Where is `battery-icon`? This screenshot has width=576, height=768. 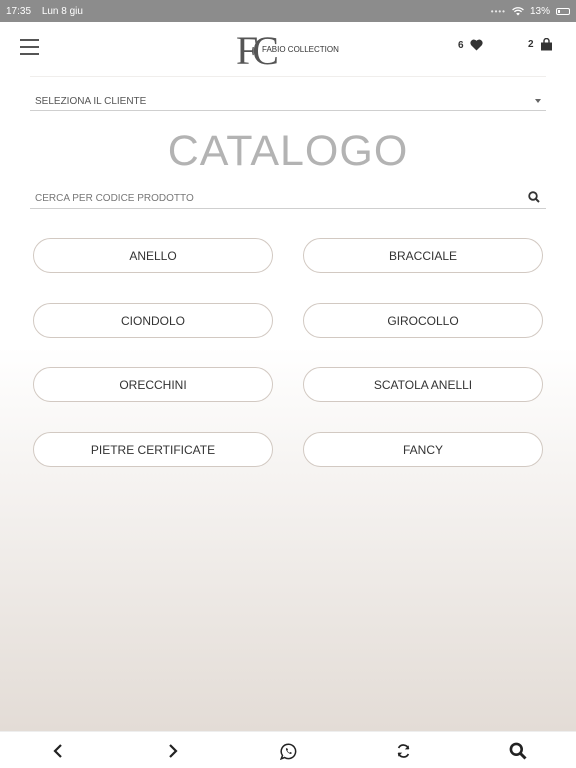
battery-icon is located at coordinates (563, 11).